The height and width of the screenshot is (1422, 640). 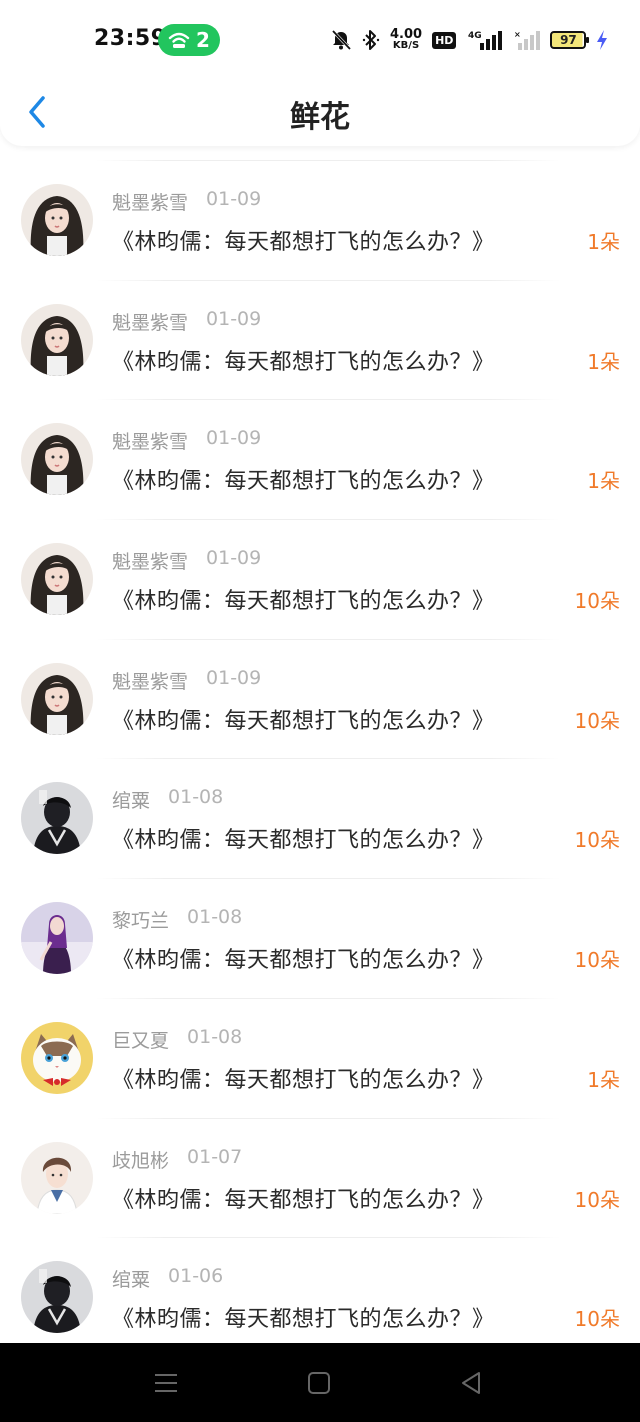 I want to click on item-meta: 歧旭彬 01-07, so click(x=177, y=1159).